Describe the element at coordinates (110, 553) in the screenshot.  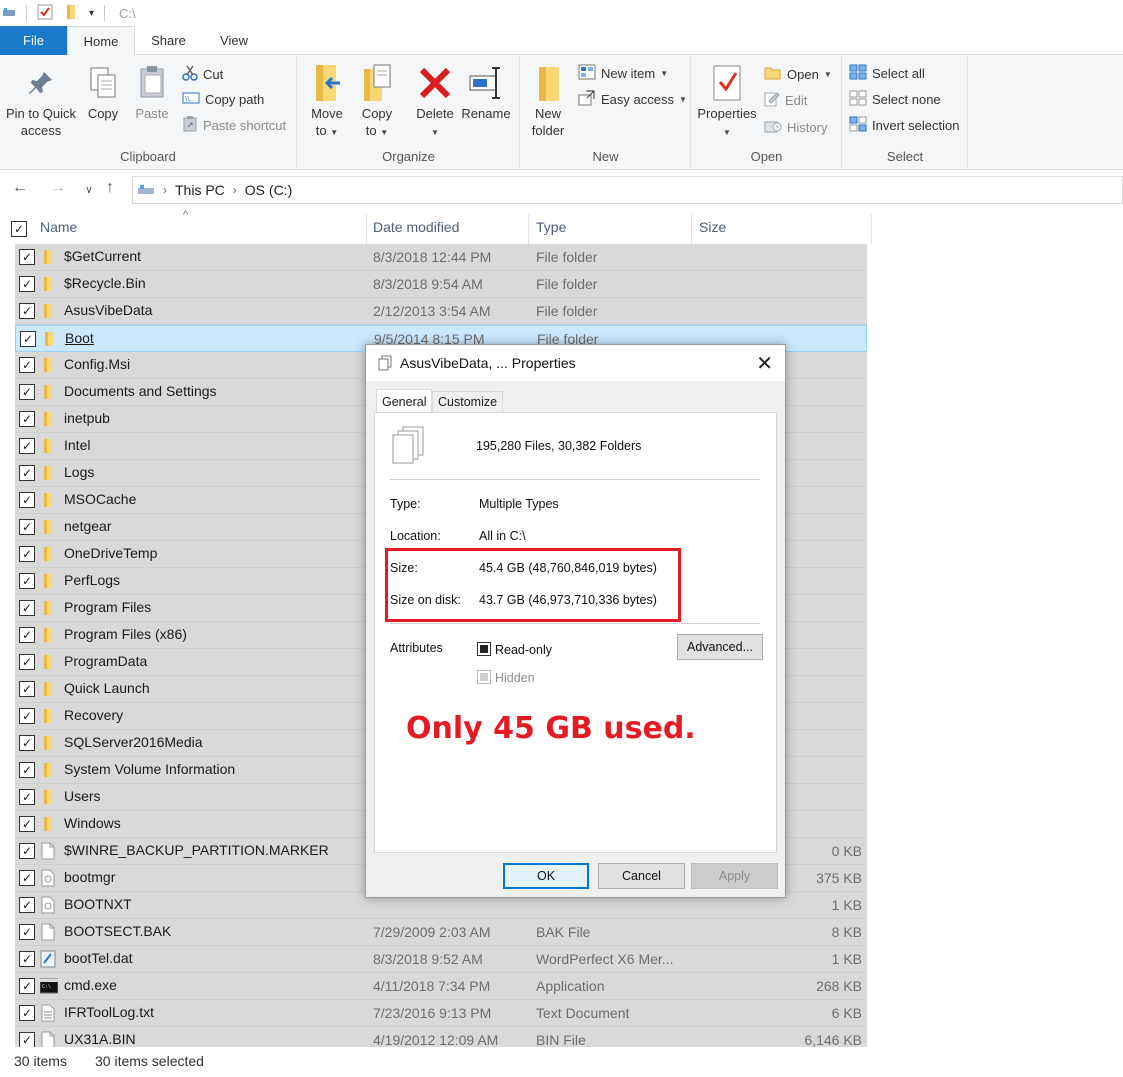
I see `file-name: OneDriveTemp` at that location.